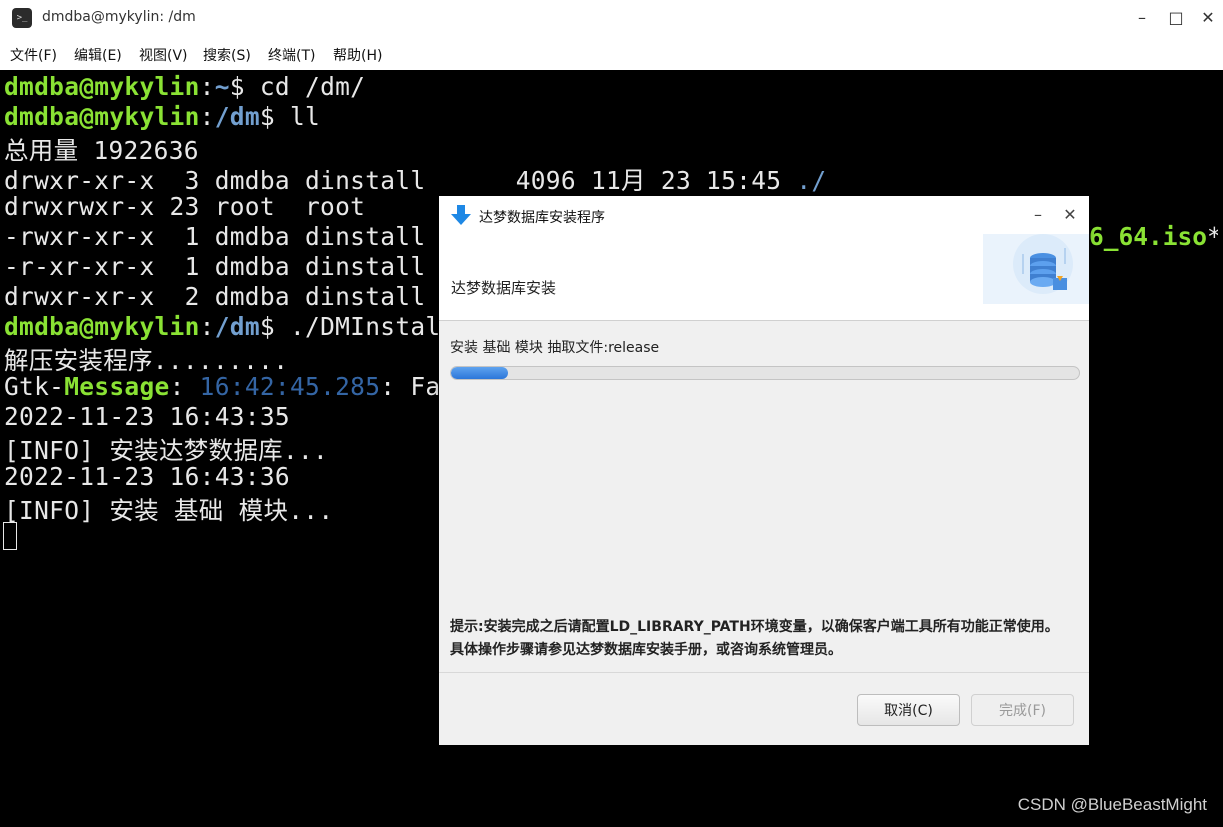  I want to click on menu-help: 帮助(H), so click(357, 55).